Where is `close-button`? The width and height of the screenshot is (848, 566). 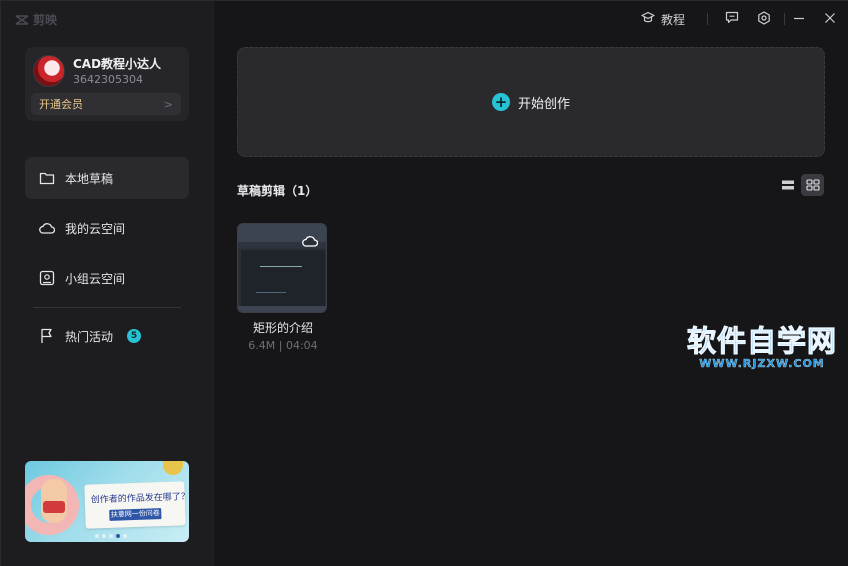
close-button is located at coordinates (830, 19).